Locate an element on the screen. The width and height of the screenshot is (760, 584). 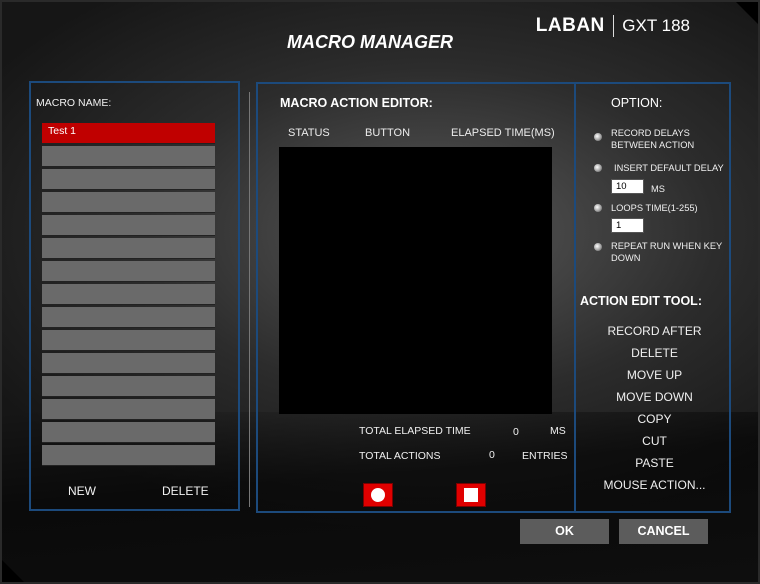
action-edit-tool-title: ACTION EDIT TOOL: is located at coordinates (641, 301).